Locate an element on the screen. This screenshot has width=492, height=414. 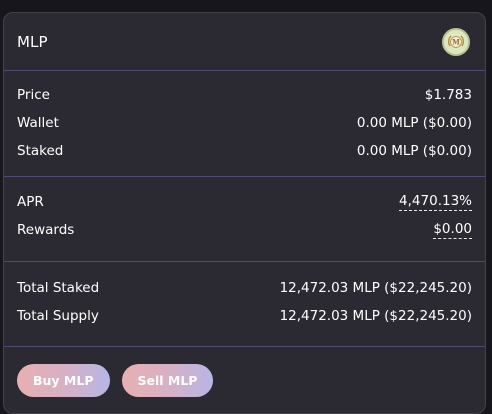
wallet-label: Wallet is located at coordinates (38, 123).